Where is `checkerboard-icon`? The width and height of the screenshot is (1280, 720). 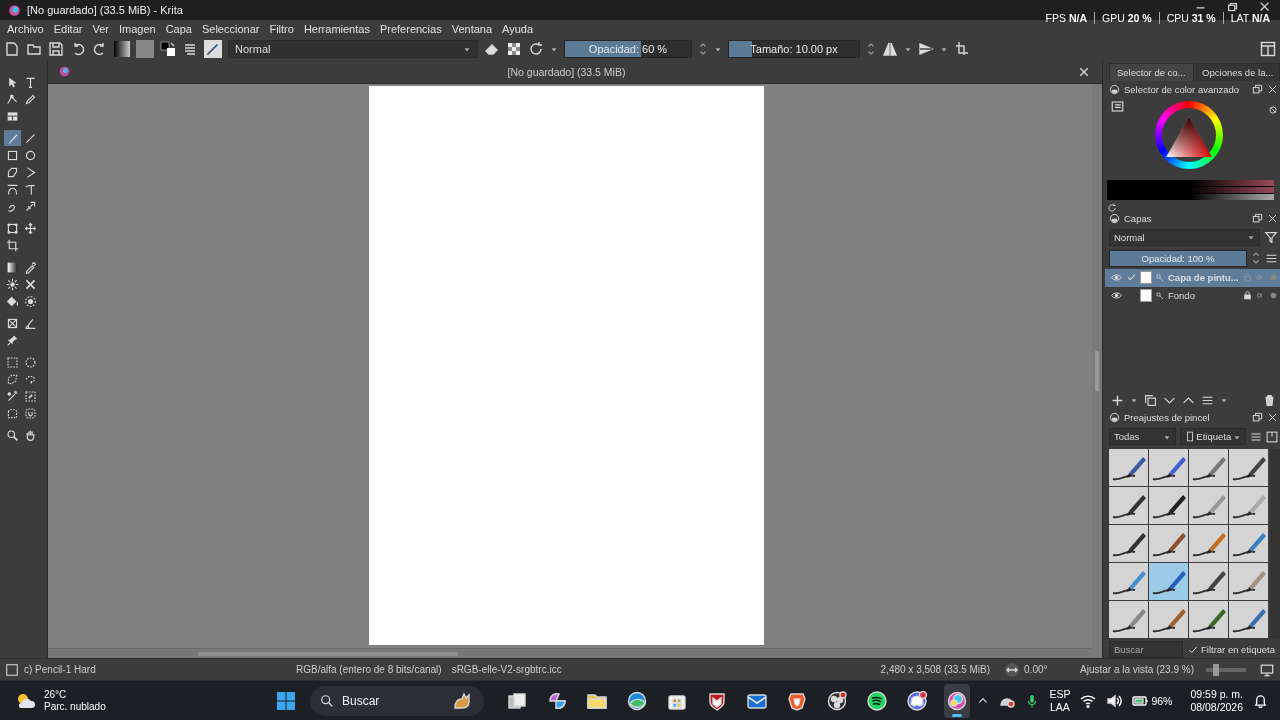
checkerboard-icon is located at coordinates (514, 49).